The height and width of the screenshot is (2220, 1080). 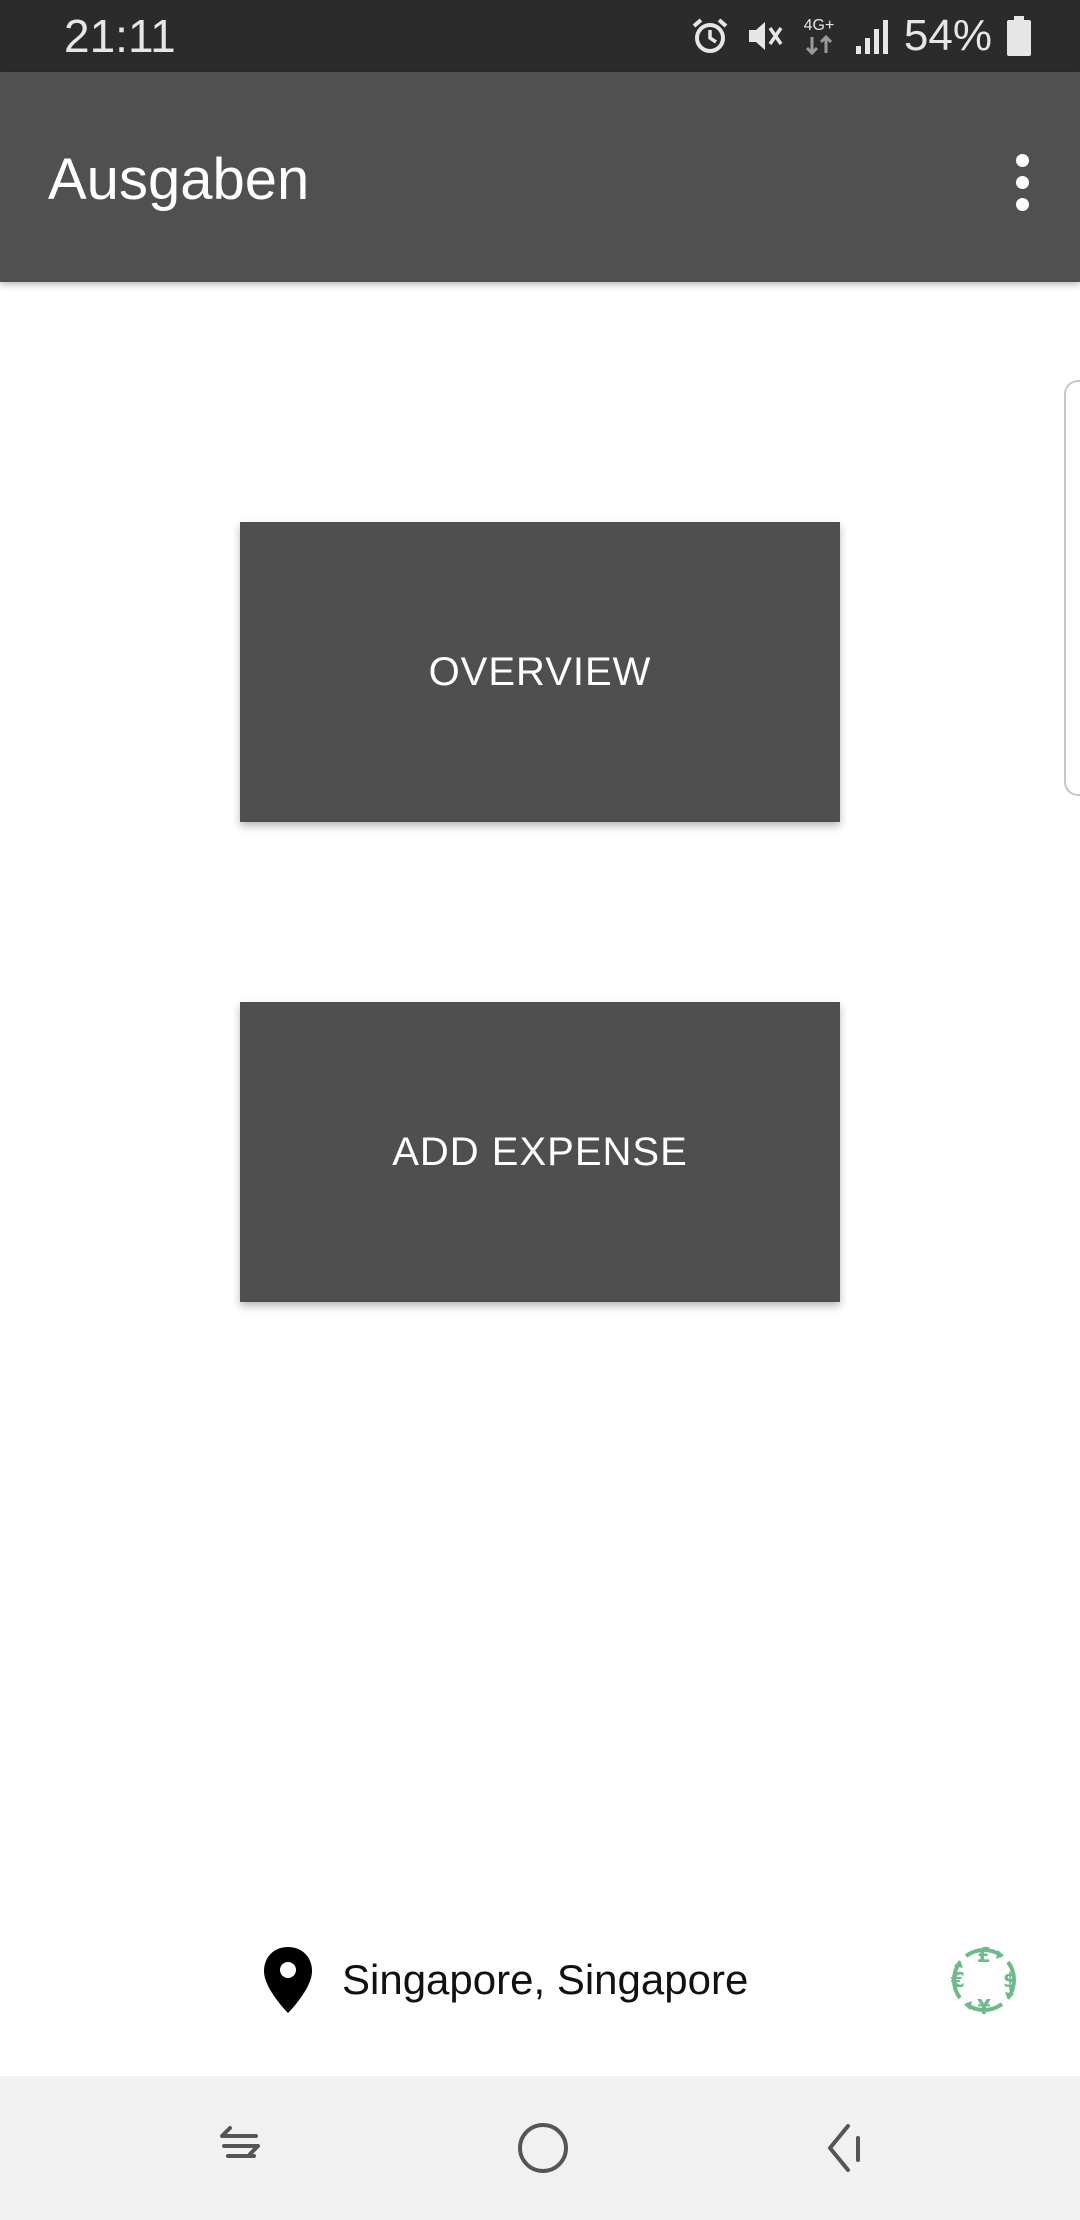 What do you see at coordinates (1019, 36) in the screenshot?
I see `battery-icon` at bounding box center [1019, 36].